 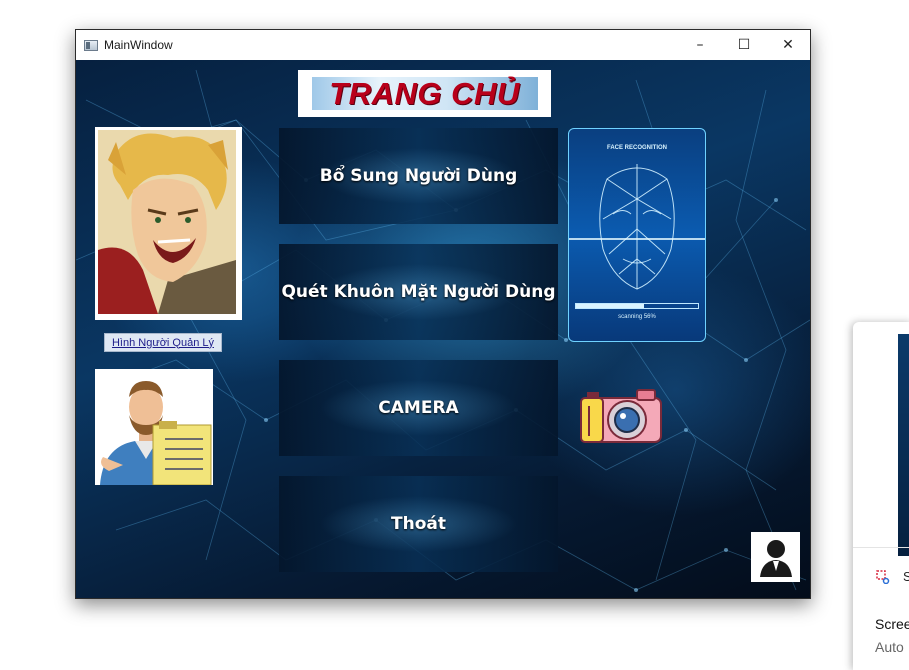 I want to click on scan-status-text: scanning 56%, so click(x=637, y=317).